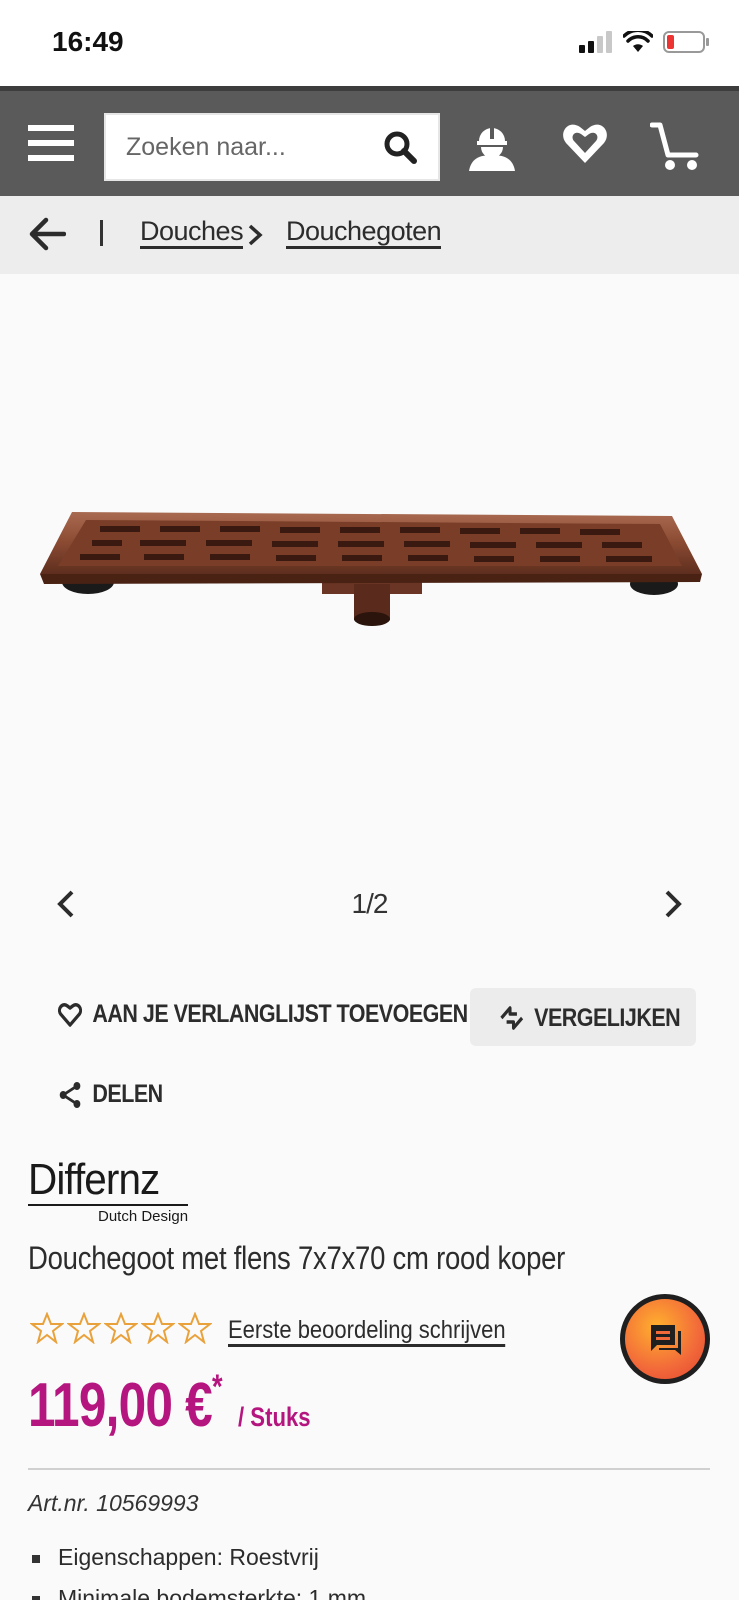 The height and width of the screenshot is (1600, 739). I want to click on hamburger-menu-icon, so click(51, 145).